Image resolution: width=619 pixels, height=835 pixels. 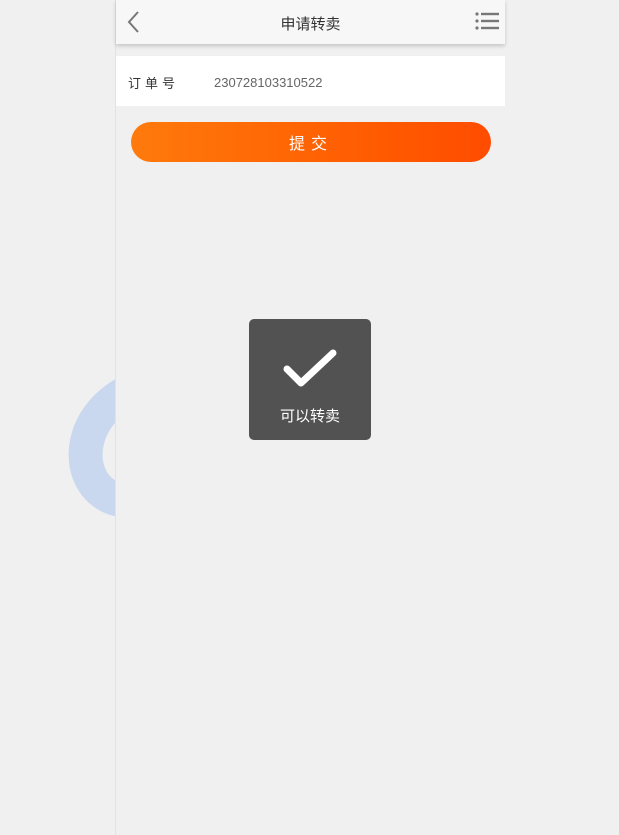 What do you see at coordinates (154, 84) in the screenshot?
I see `order-number-label: 订单号` at bounding box center [154, 84].